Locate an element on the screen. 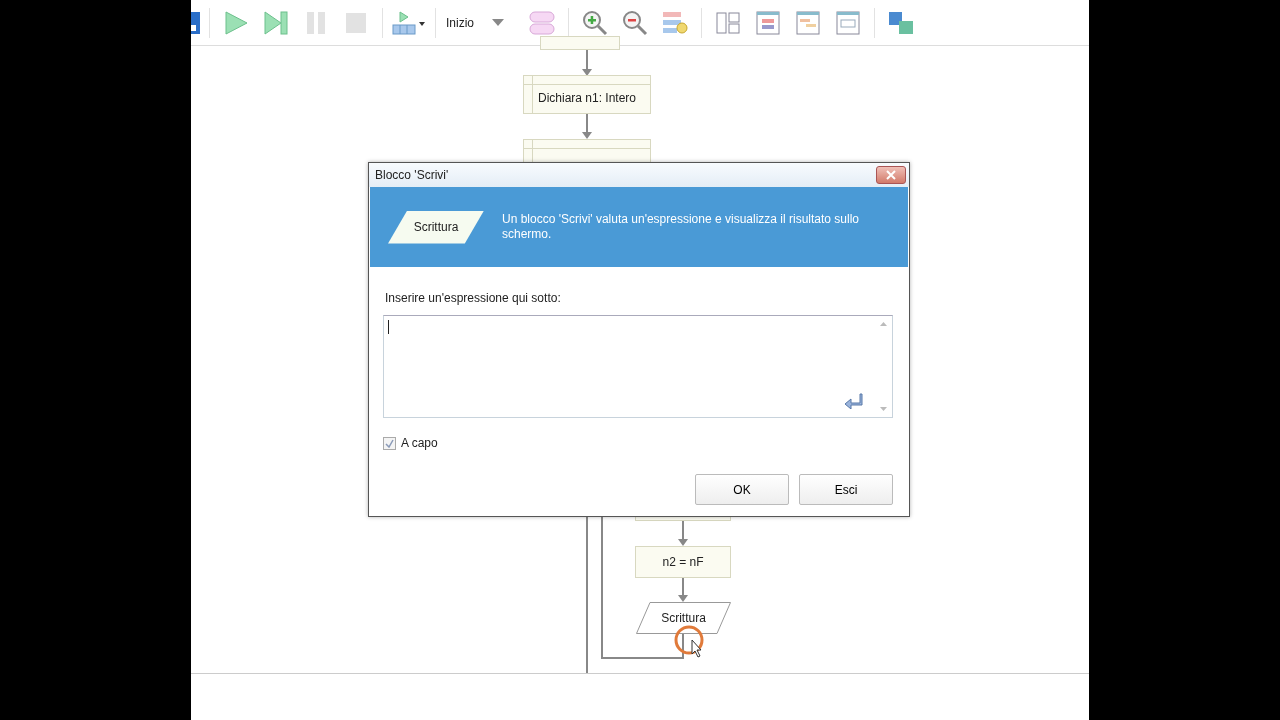  caret-icon is located at coordinates (498, 22).